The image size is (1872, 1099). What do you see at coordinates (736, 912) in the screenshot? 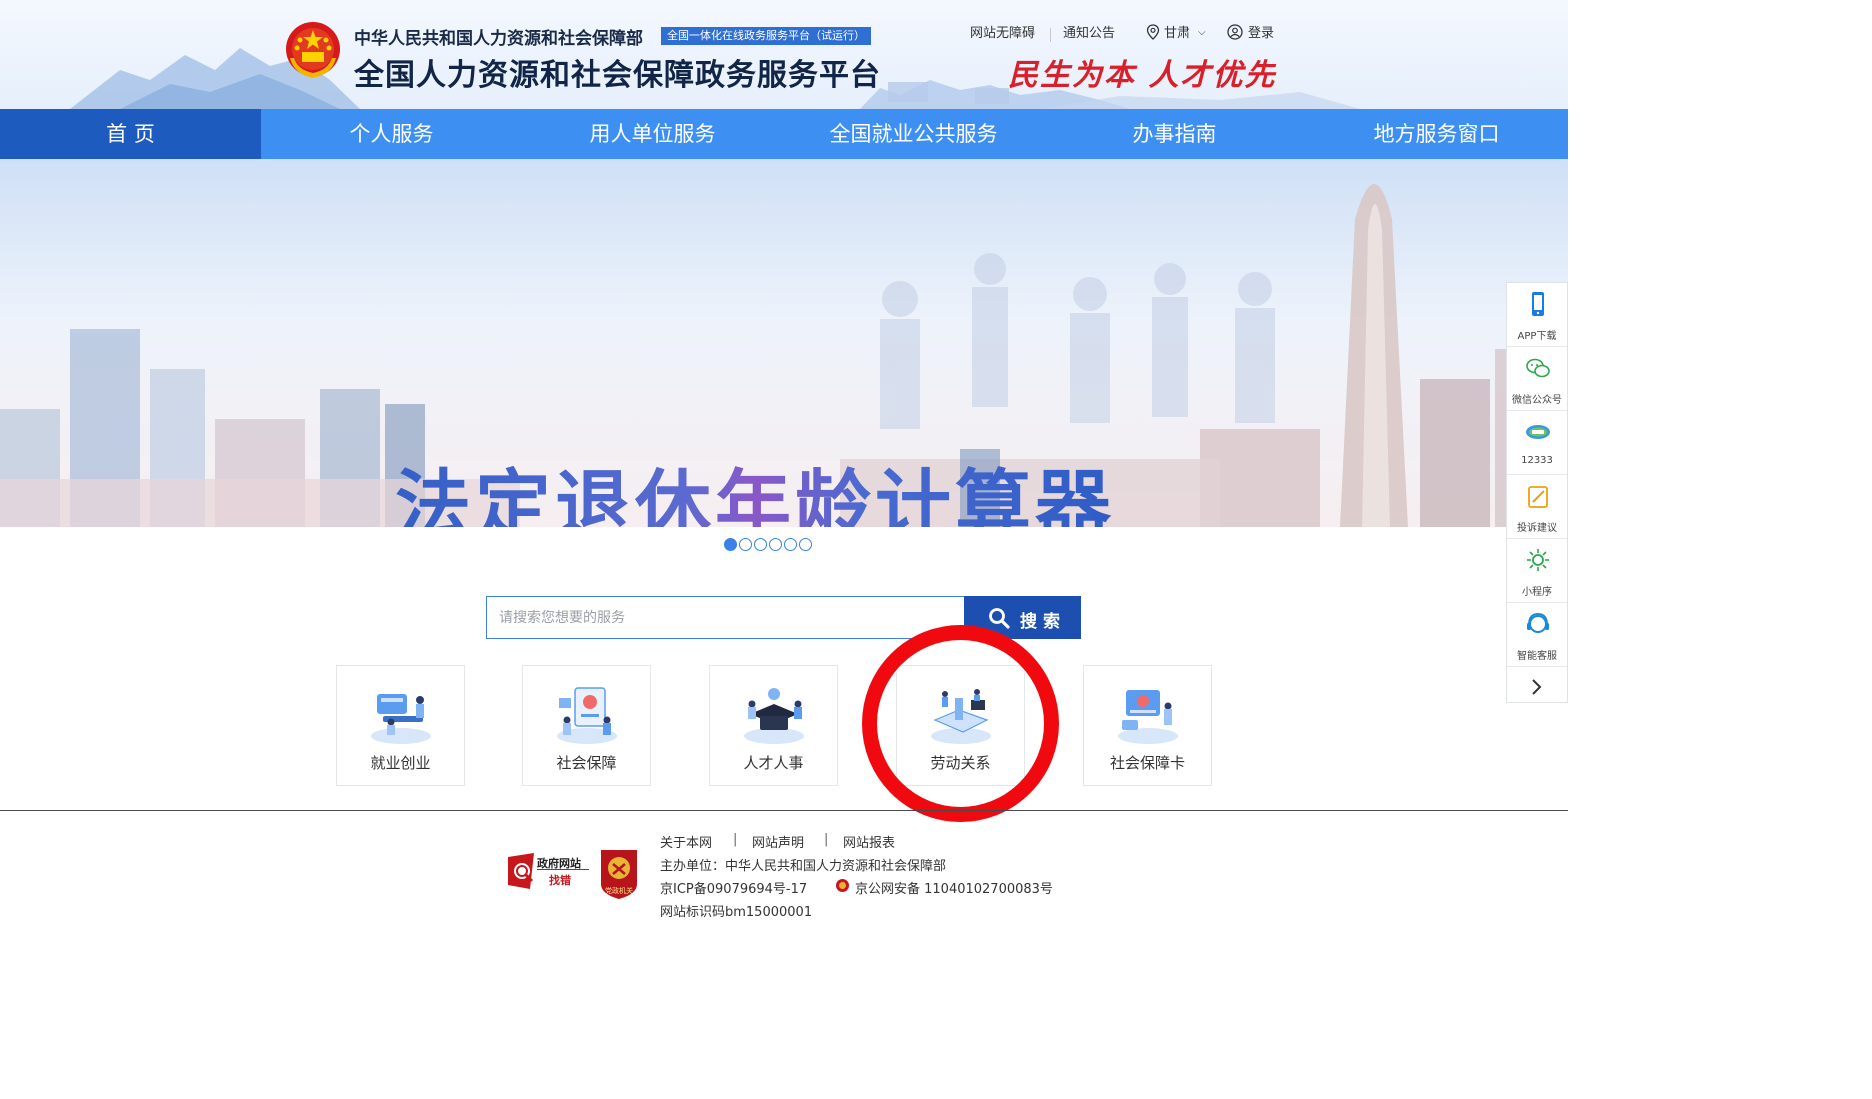
I see `footer-site-id: 网站标识码bm15000001` at bounding box center [736, 912].